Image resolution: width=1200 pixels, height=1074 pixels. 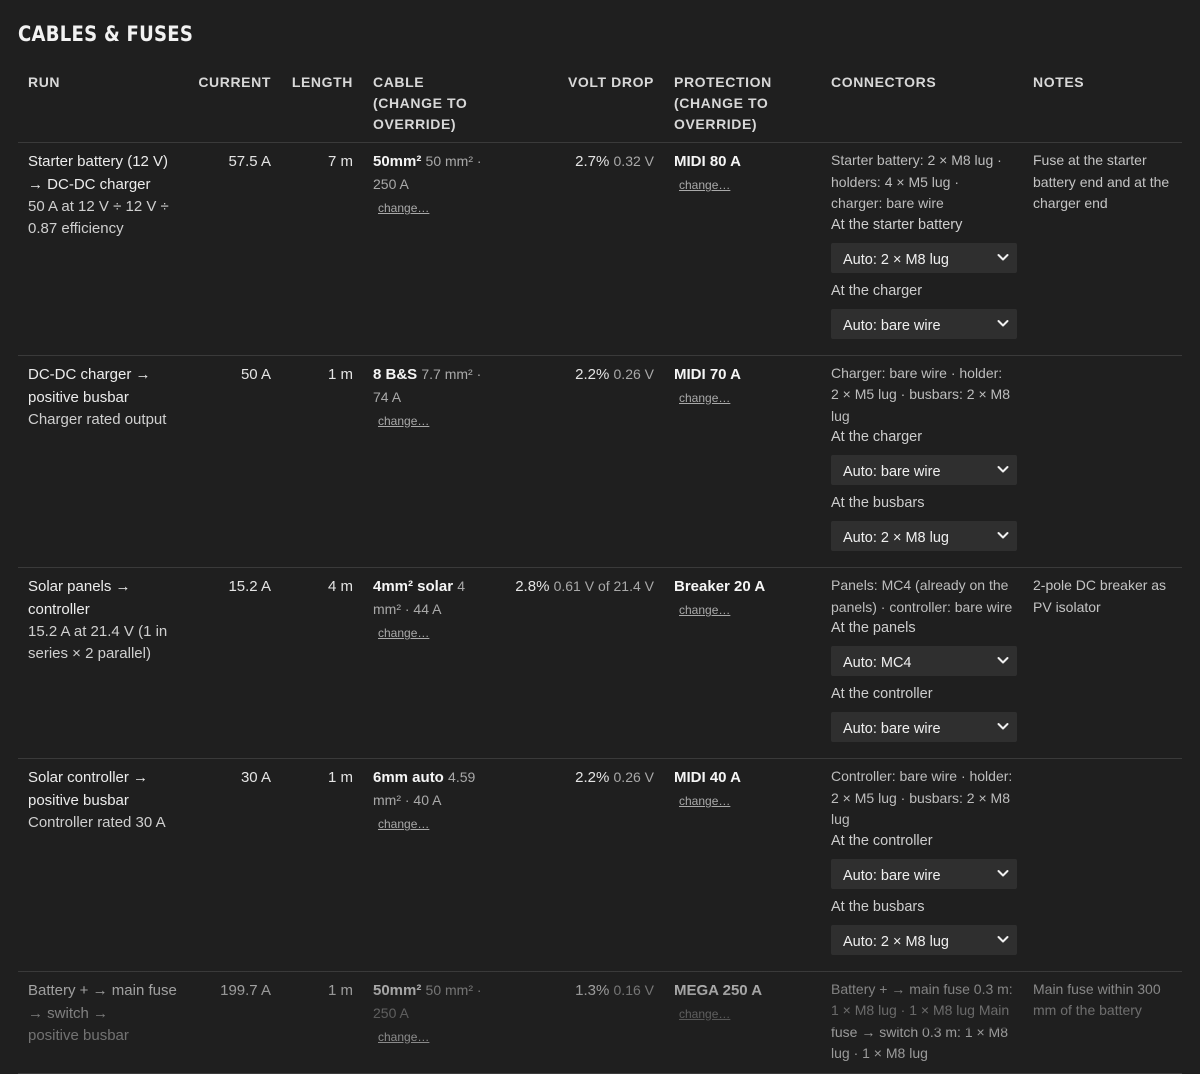 I want to click on voltdrop-percent: 2.8%, so click(x=532, y=586).